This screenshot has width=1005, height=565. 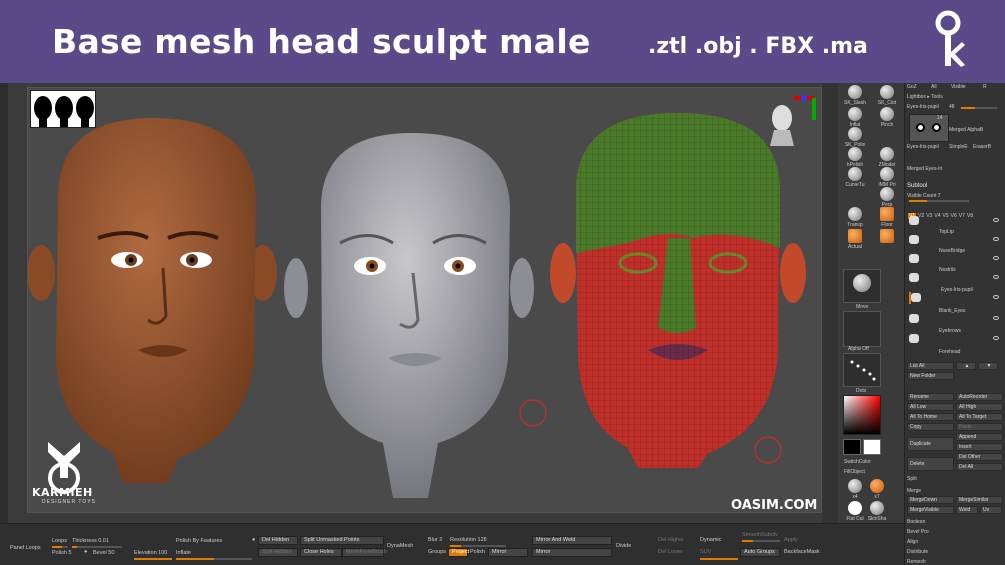 I want to click on del-other-button: Del Other, so click(x=979, y=457).